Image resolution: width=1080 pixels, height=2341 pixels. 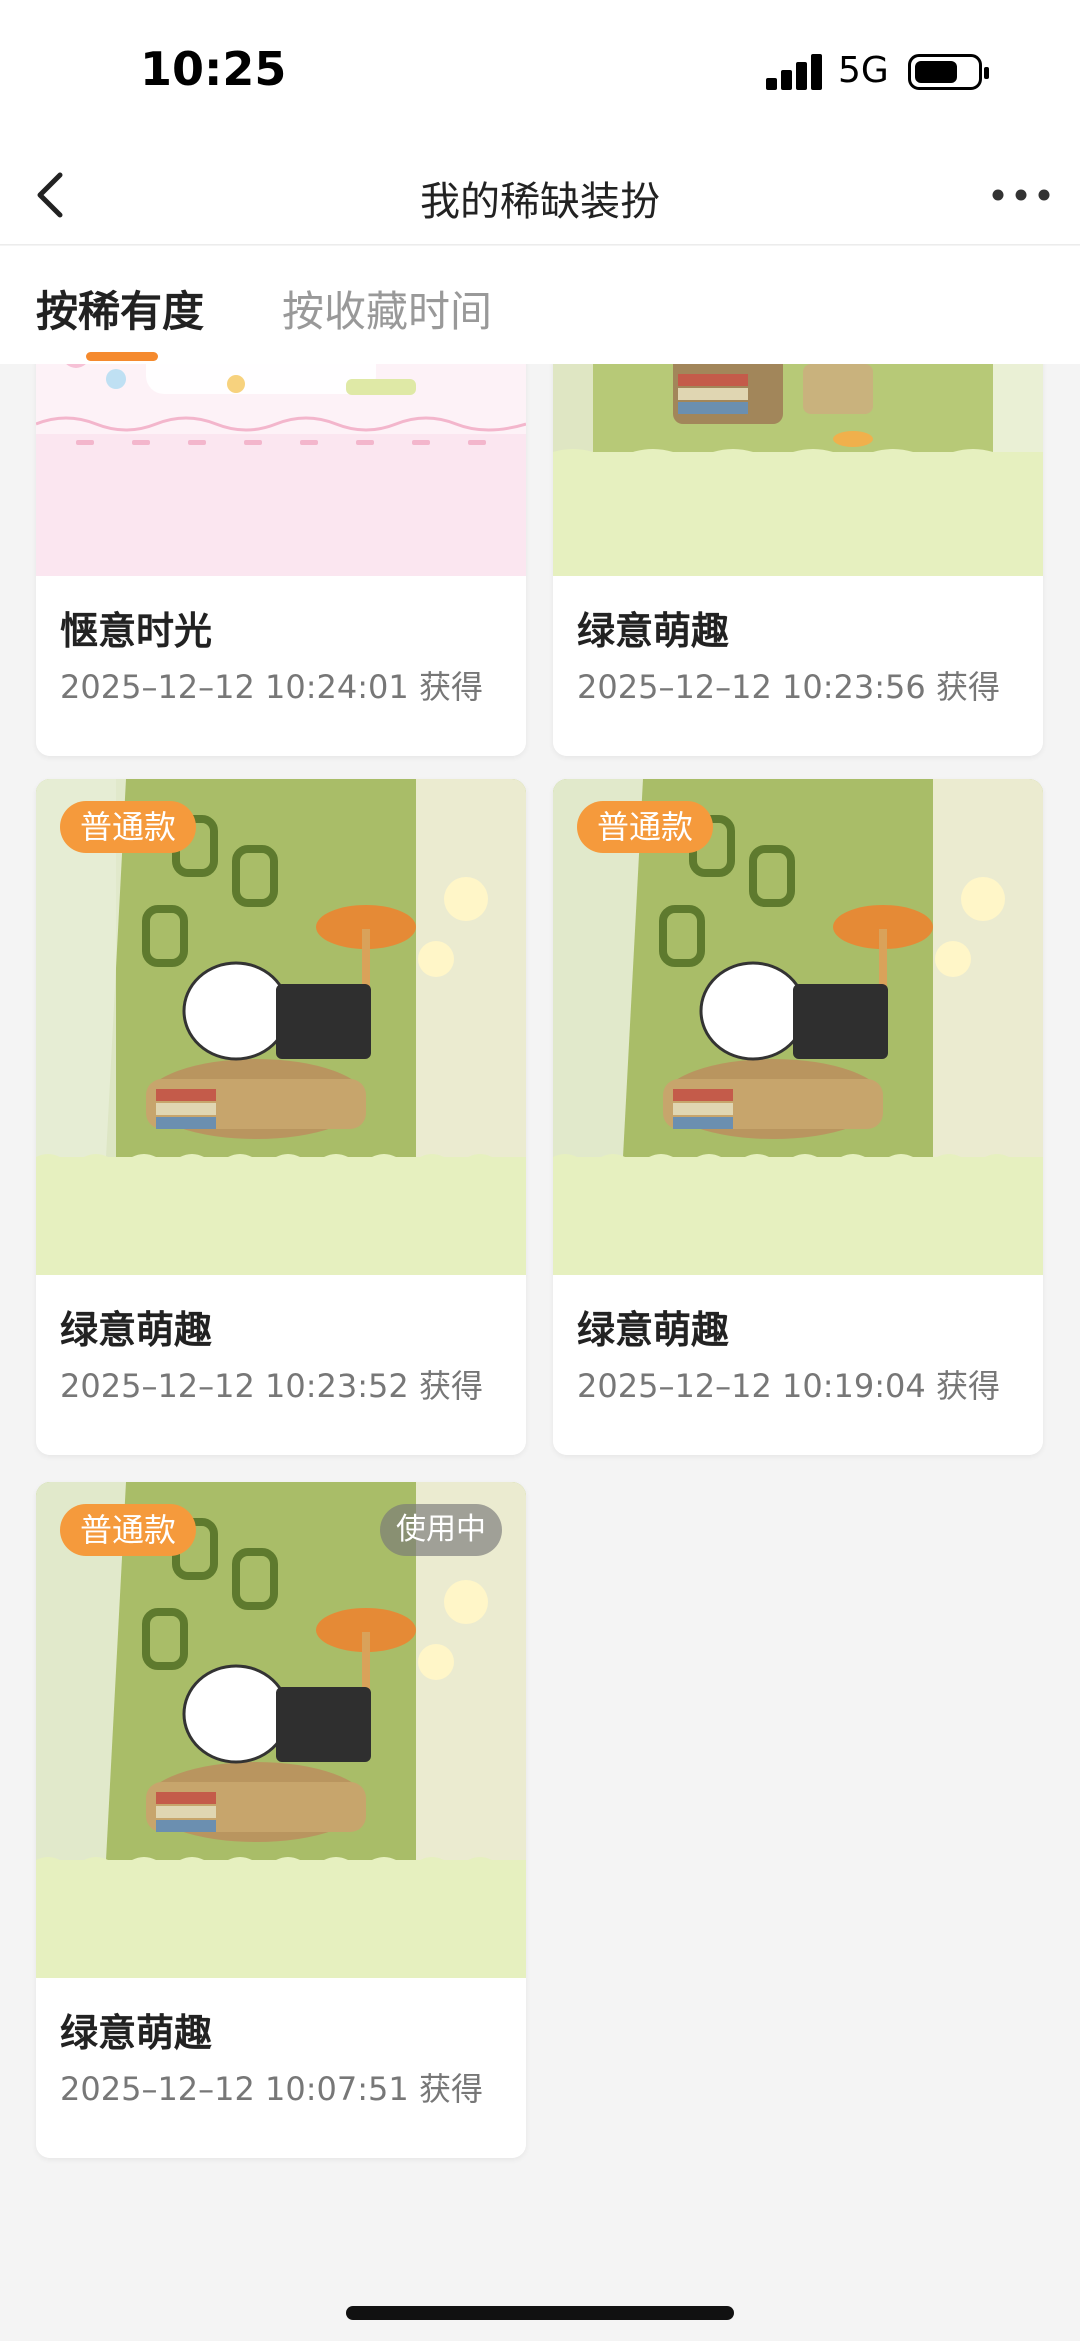 What do you see at coordinates (122, 356) in the screenshot?
I see `tab-indicator` at bounding box center [122, 356].